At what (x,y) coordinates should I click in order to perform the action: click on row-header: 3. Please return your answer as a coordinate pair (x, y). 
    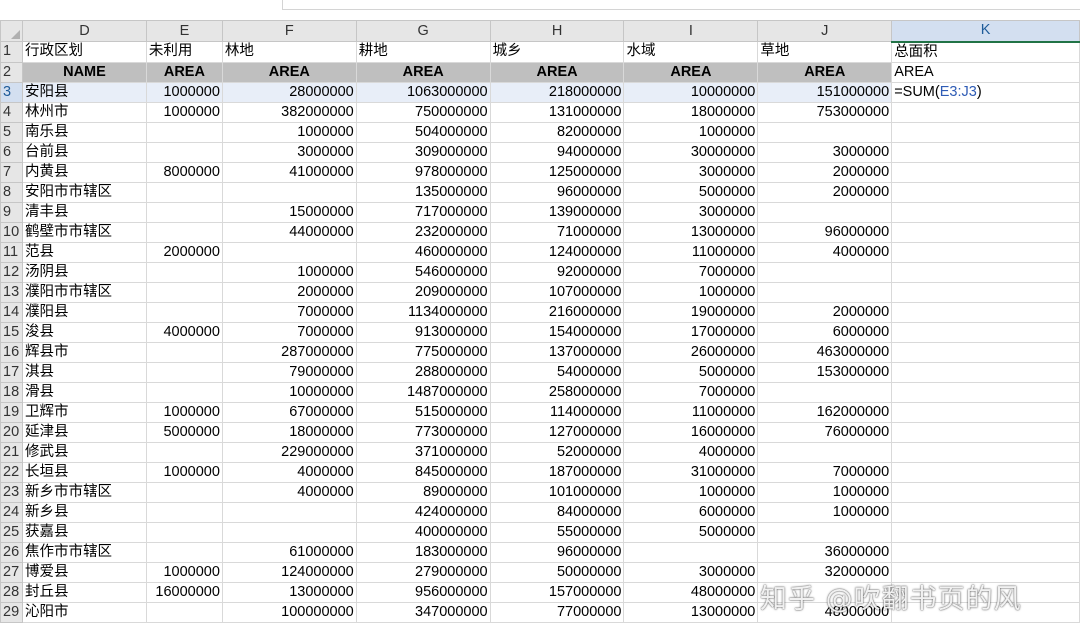
    Looking at the image, I should click on (11, 92).